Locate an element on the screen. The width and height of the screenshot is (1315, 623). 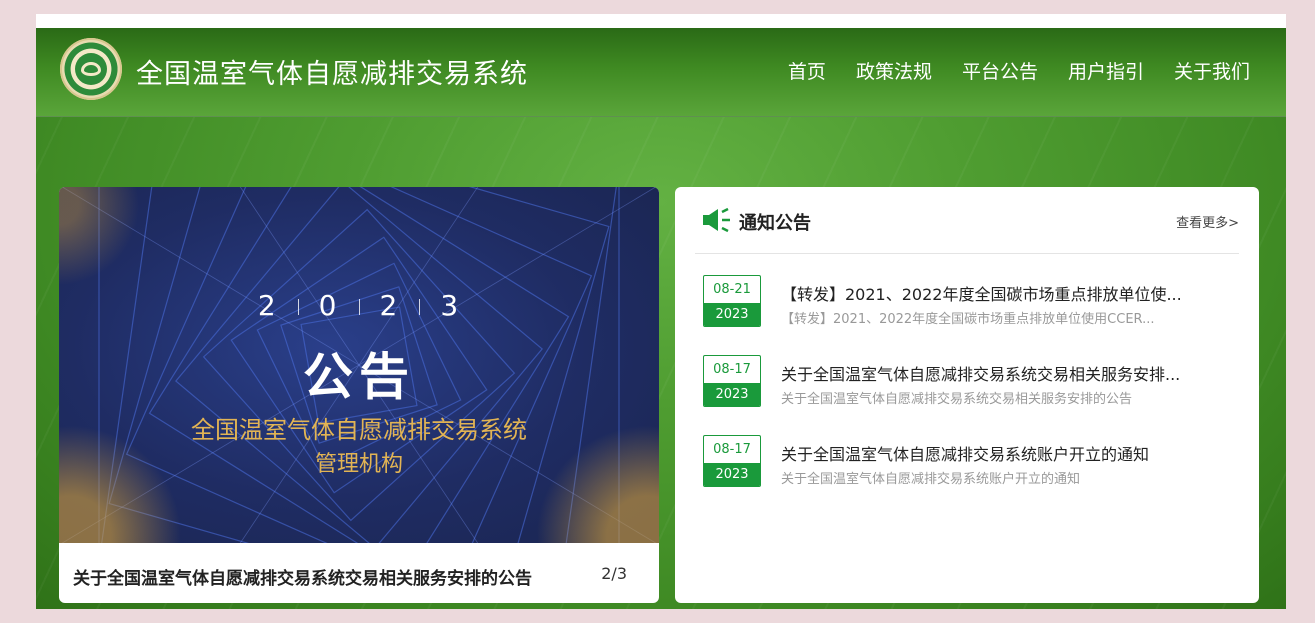
notice-title: 通知公告 is located at coordinates (775, 223).